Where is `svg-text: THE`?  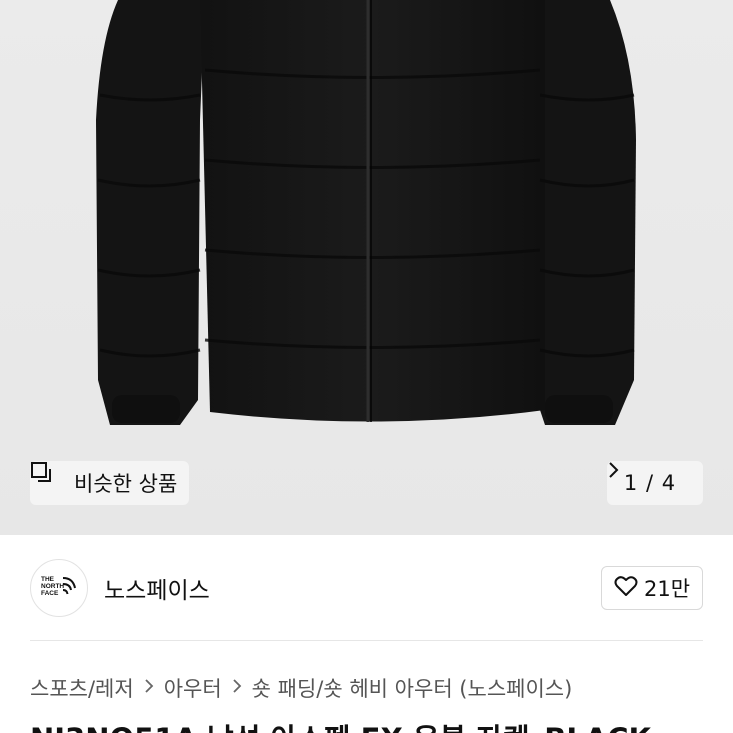 svg-text: THE is located at coordinates (48, 579).